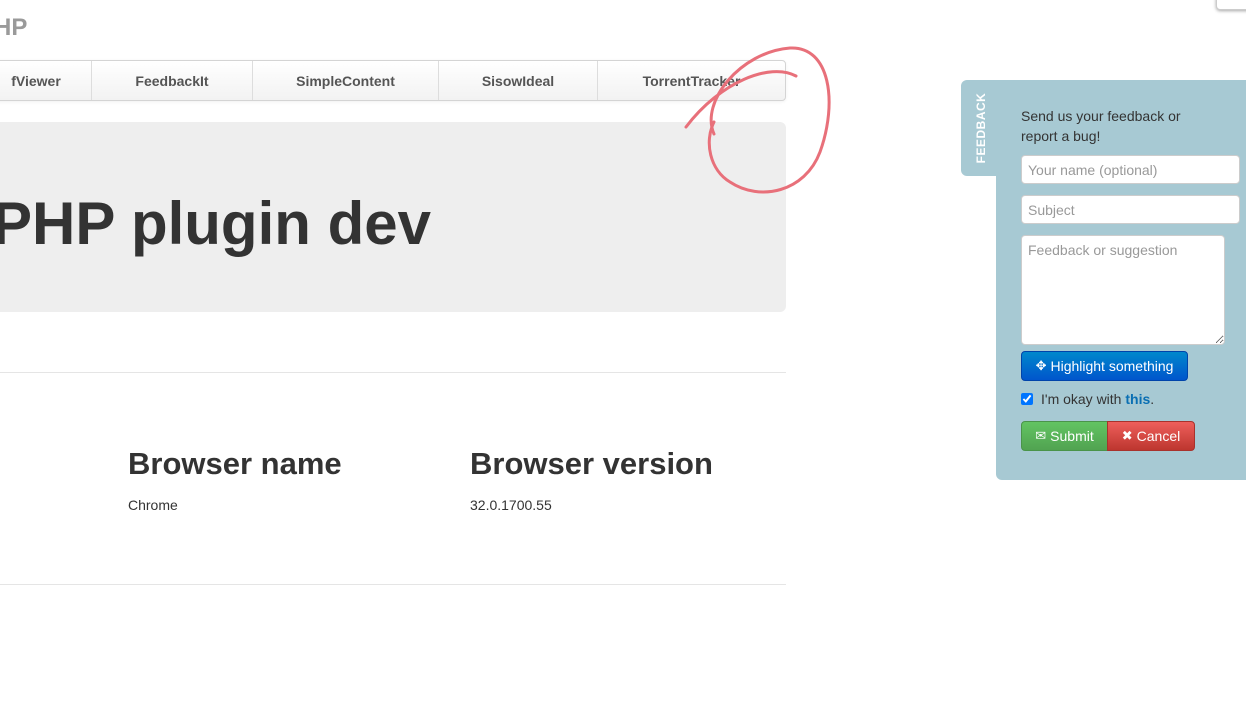  I want to click on envelope-icon: ✉, so click(1041, 435).